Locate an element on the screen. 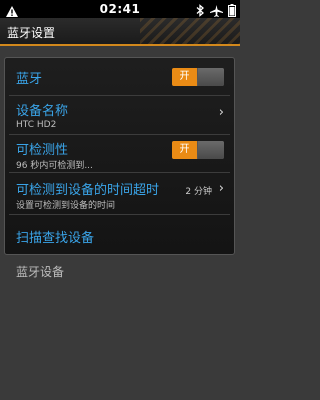  device-name-label: 设备名称 is located at coordinates (42, 111).